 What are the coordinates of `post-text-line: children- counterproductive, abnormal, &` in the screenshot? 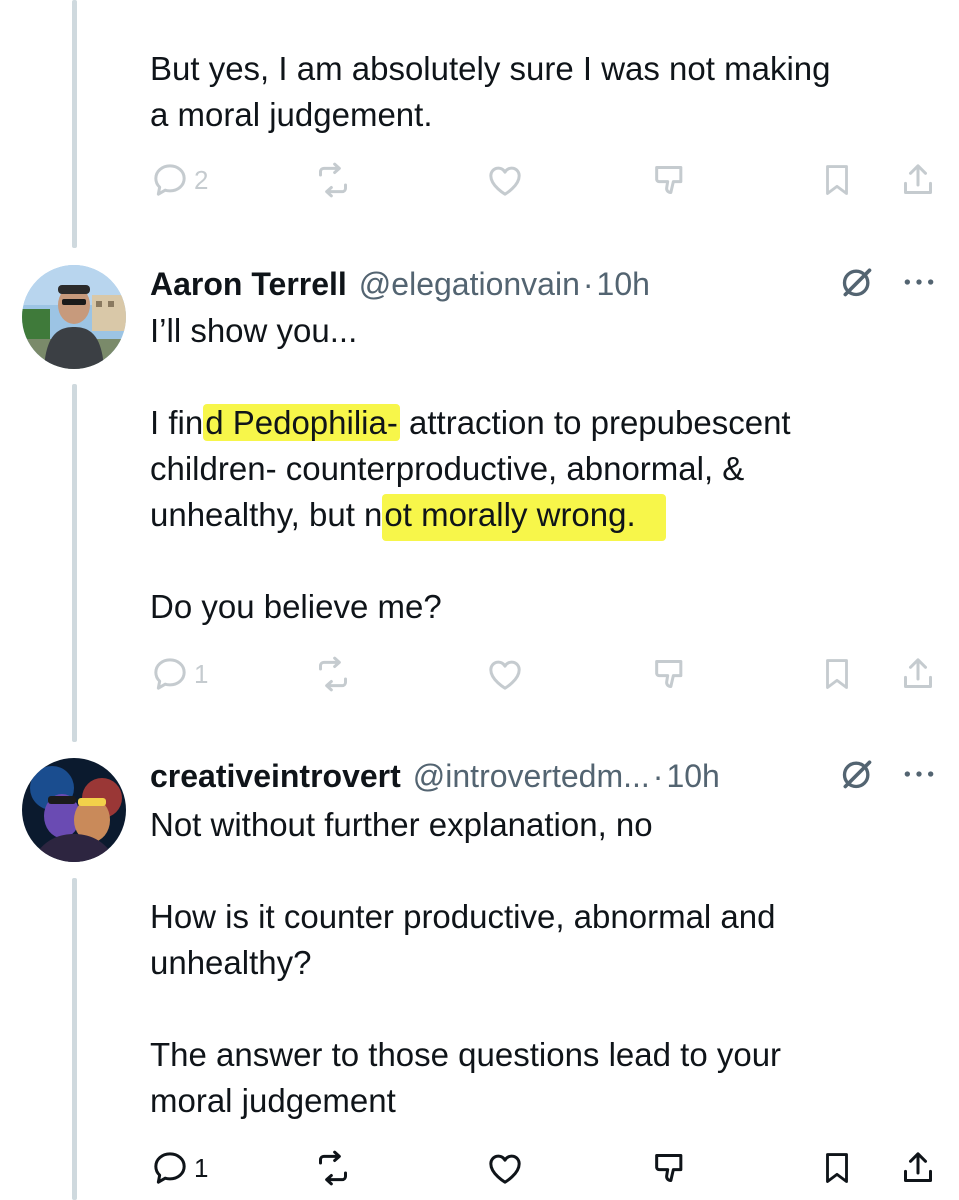 It's located at (447, 468).